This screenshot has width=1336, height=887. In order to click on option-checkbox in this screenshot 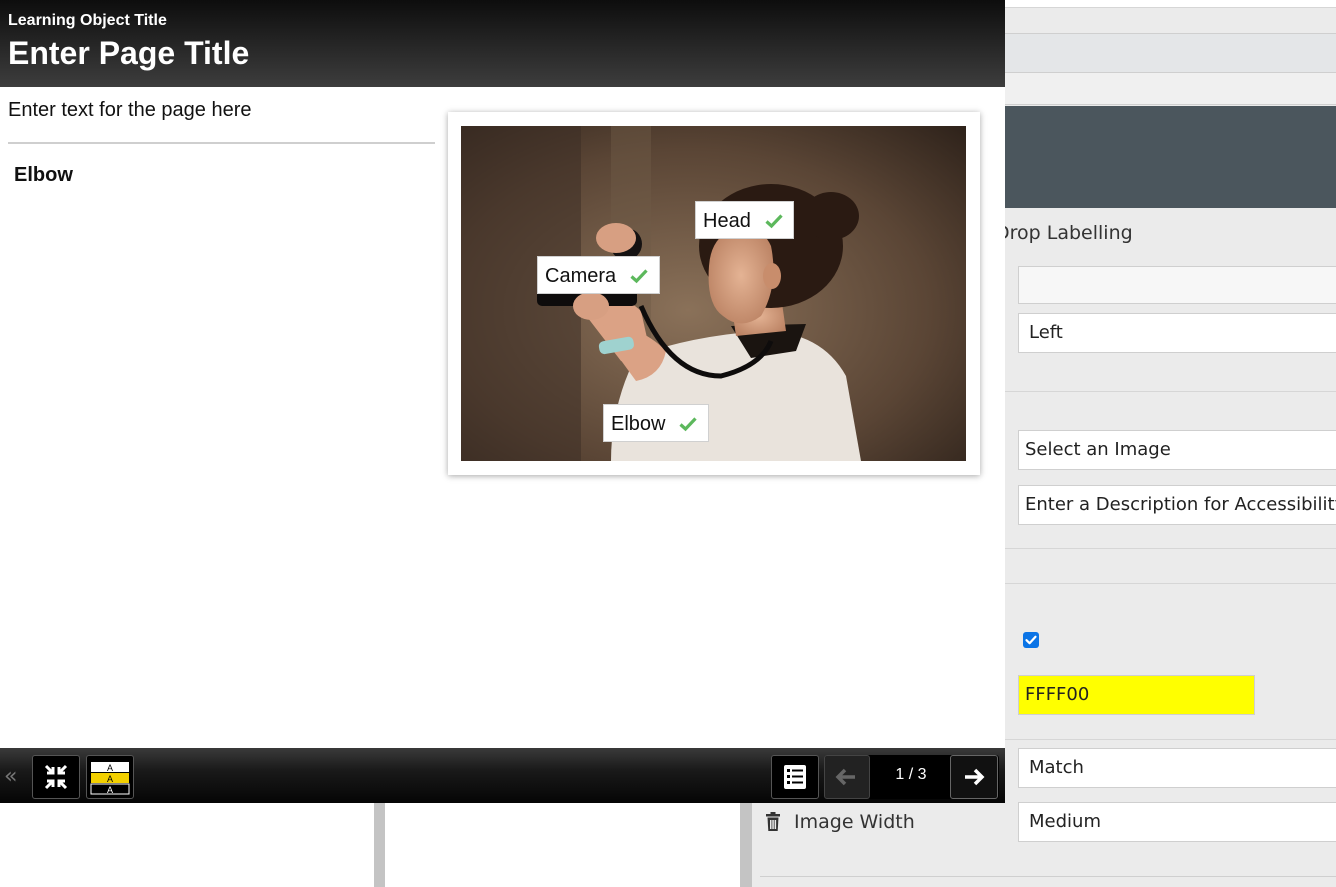, I will do `click(1031, 640)`.